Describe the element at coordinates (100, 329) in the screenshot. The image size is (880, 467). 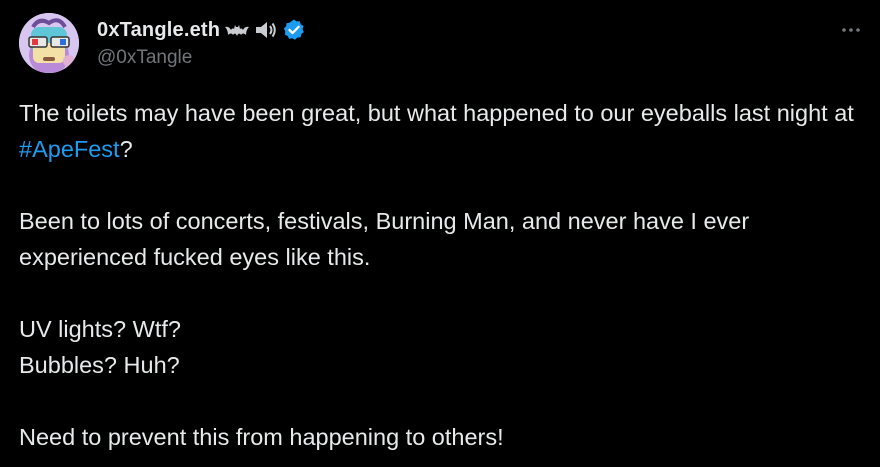
I see `tweet-line-uv: UV lights? Wtf?` at that location.